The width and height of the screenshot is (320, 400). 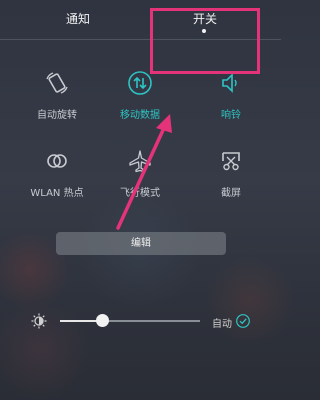 I want to click on toggle-label: 飞行模式, so click(x=140, y=193).